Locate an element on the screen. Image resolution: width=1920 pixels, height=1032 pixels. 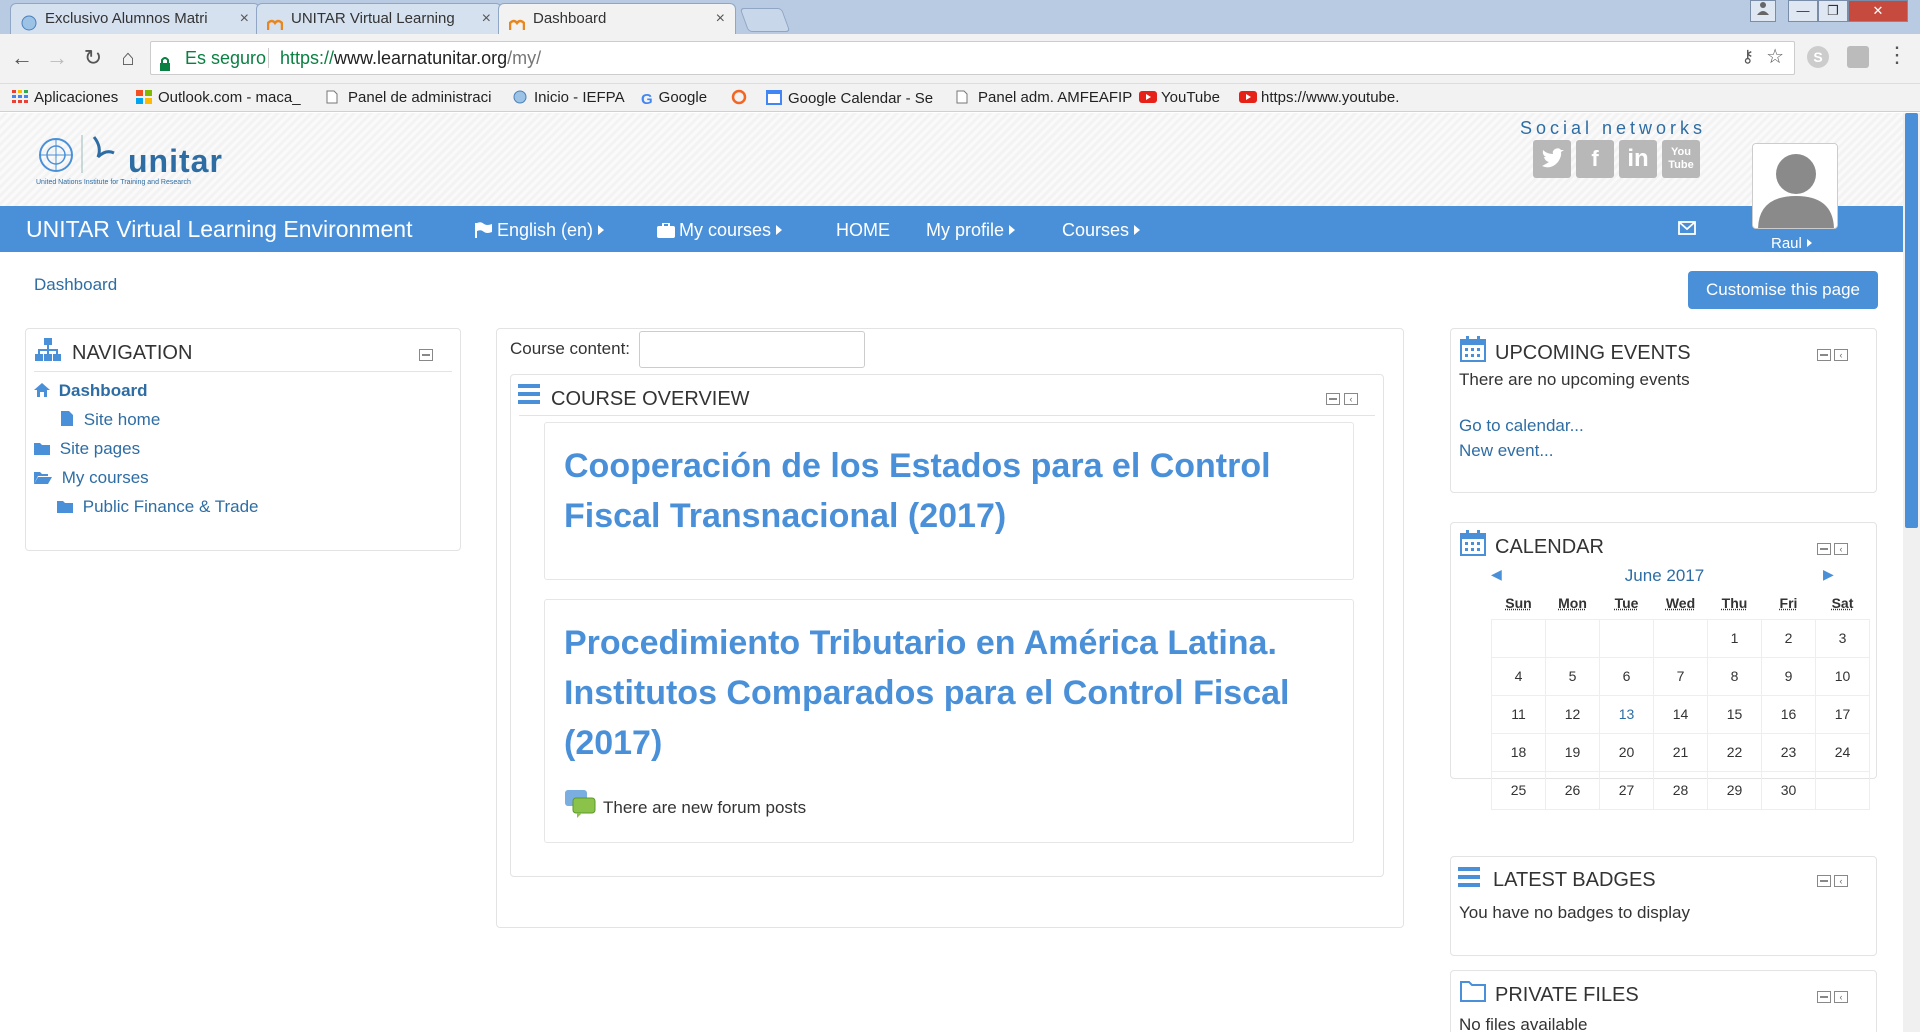
bookmark-amfeafip: Panel adm. AMFEAFIP is located at coordinates (1044, 98).